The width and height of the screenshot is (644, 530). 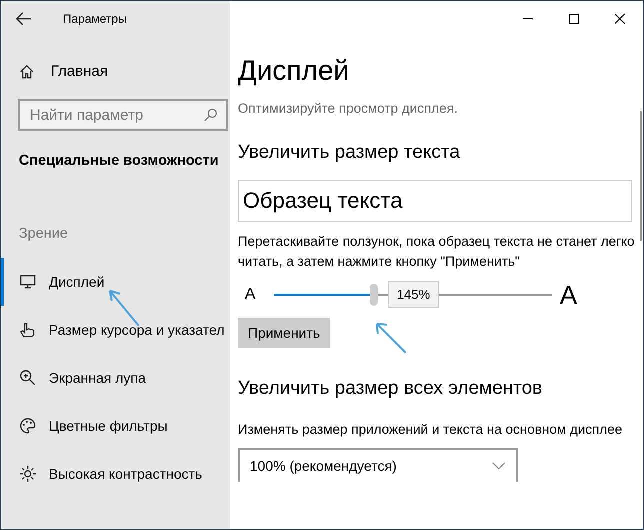 What do you see at coordinates (431, 430) in the screenshot?
I see `scale-description: Изменять размер приложений и текста на основном дисплее` at bounding box center [431, 430].